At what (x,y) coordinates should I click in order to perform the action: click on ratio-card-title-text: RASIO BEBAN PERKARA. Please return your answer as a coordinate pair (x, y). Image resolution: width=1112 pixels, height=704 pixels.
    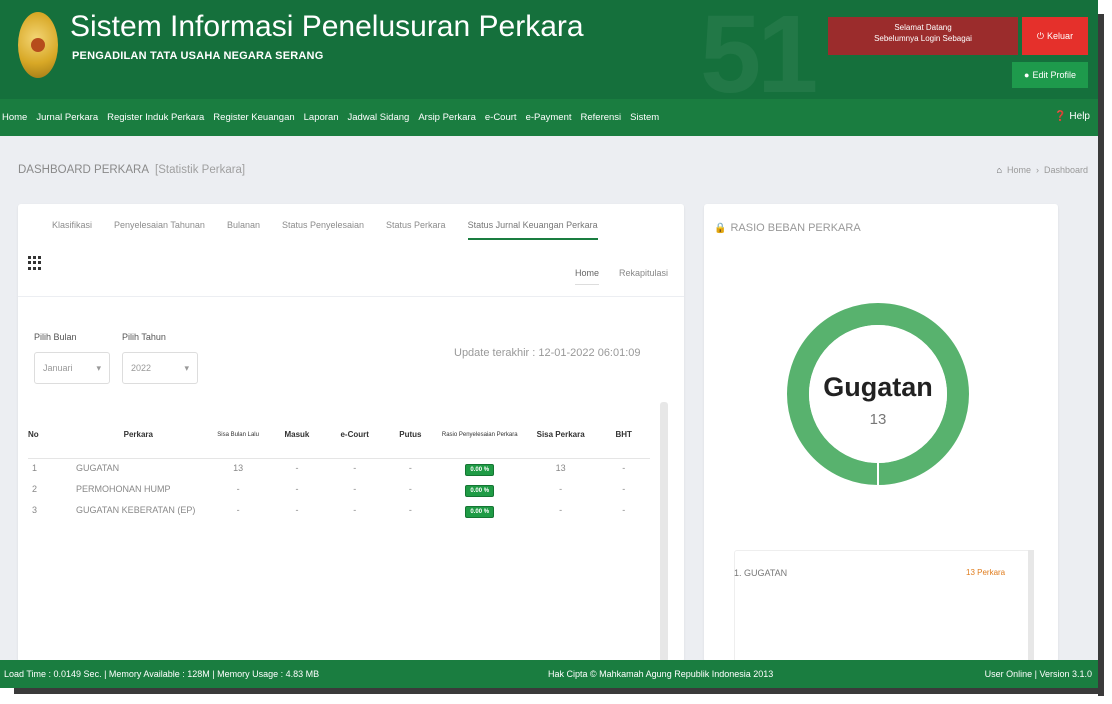
    Looking at the image, I should click on (795, 228).